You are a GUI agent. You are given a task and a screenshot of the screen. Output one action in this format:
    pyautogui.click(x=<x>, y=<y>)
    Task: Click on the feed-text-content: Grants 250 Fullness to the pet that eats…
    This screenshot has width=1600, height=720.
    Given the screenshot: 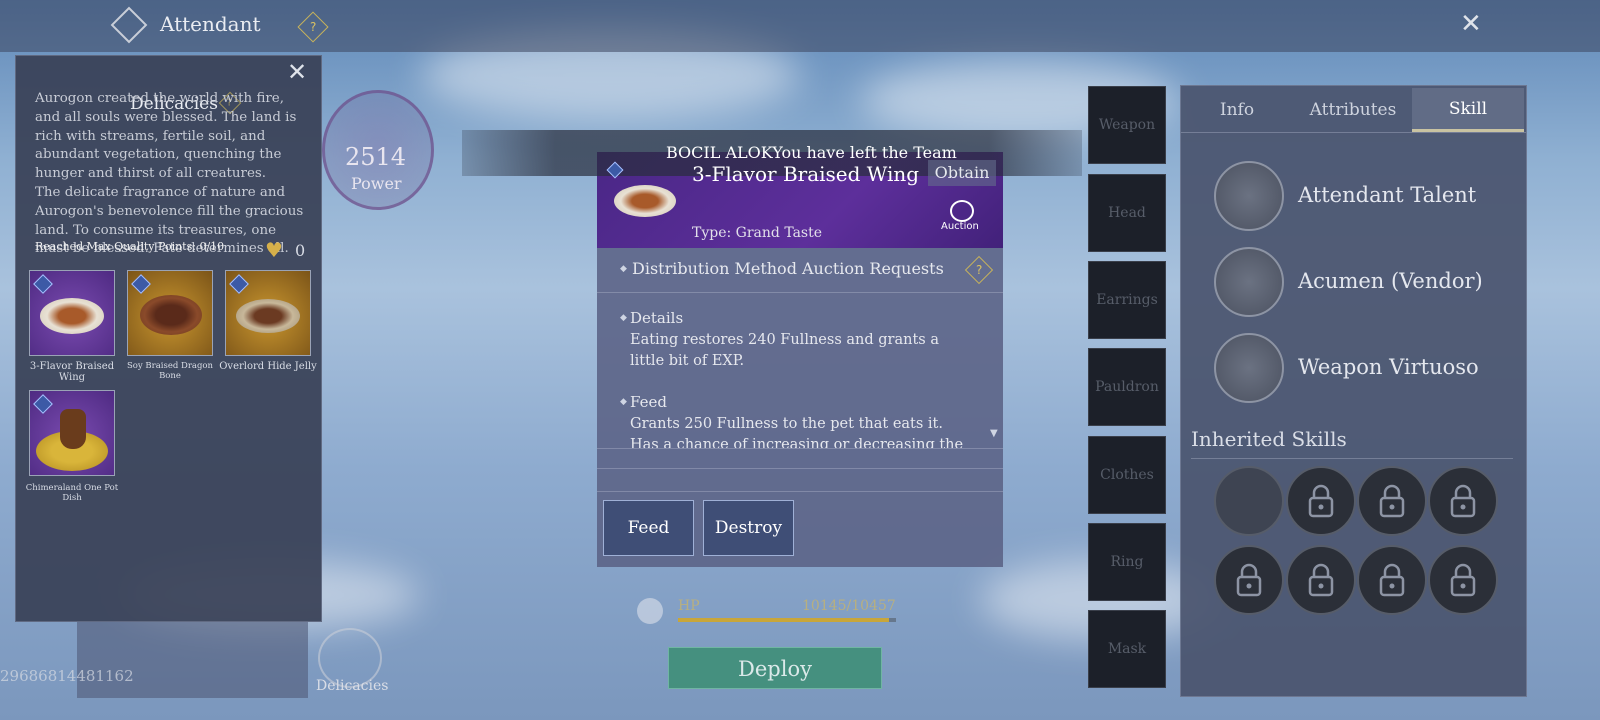 What is the action you would take?
    pyautogui.click(x=797, y=432)
    